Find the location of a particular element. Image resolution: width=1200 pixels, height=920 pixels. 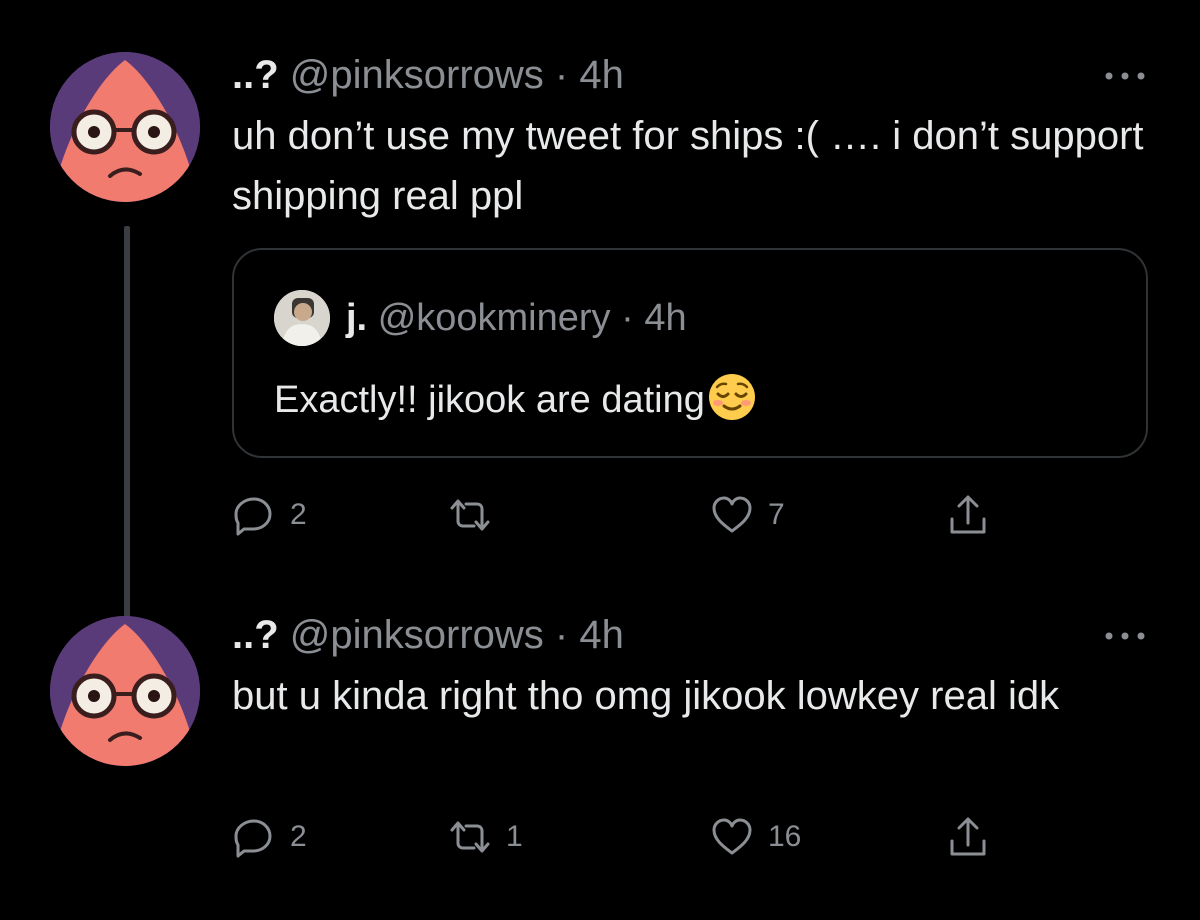

quote-text: Exactly!! jikook are dating is located at coordinates (489, 400).